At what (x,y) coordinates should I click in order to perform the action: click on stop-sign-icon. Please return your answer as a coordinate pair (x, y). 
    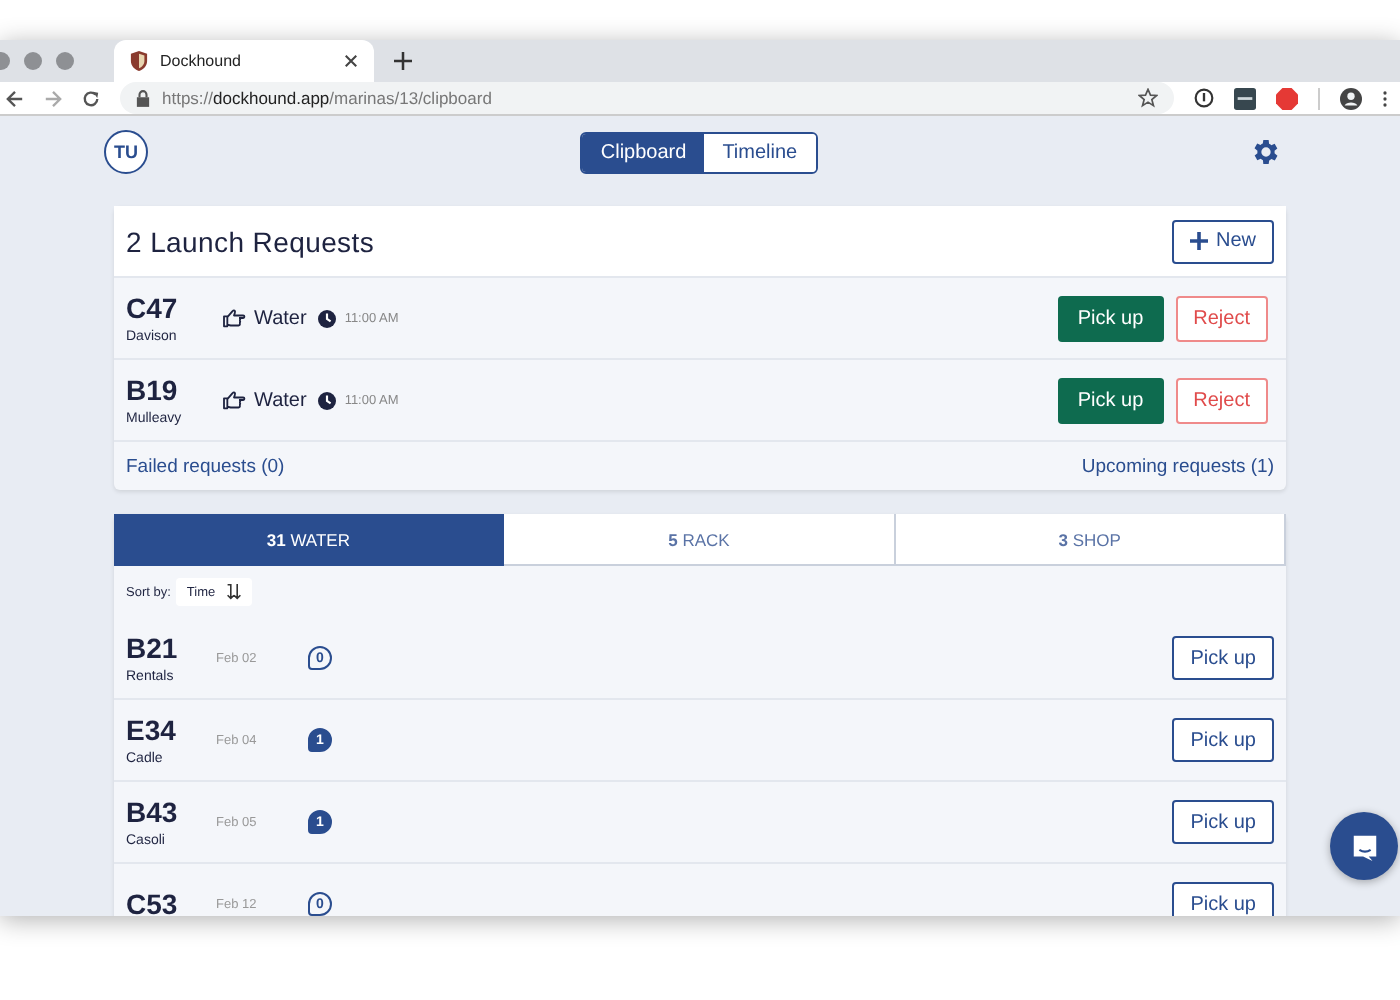
    Looking at the image, I should click on (1287, 98).